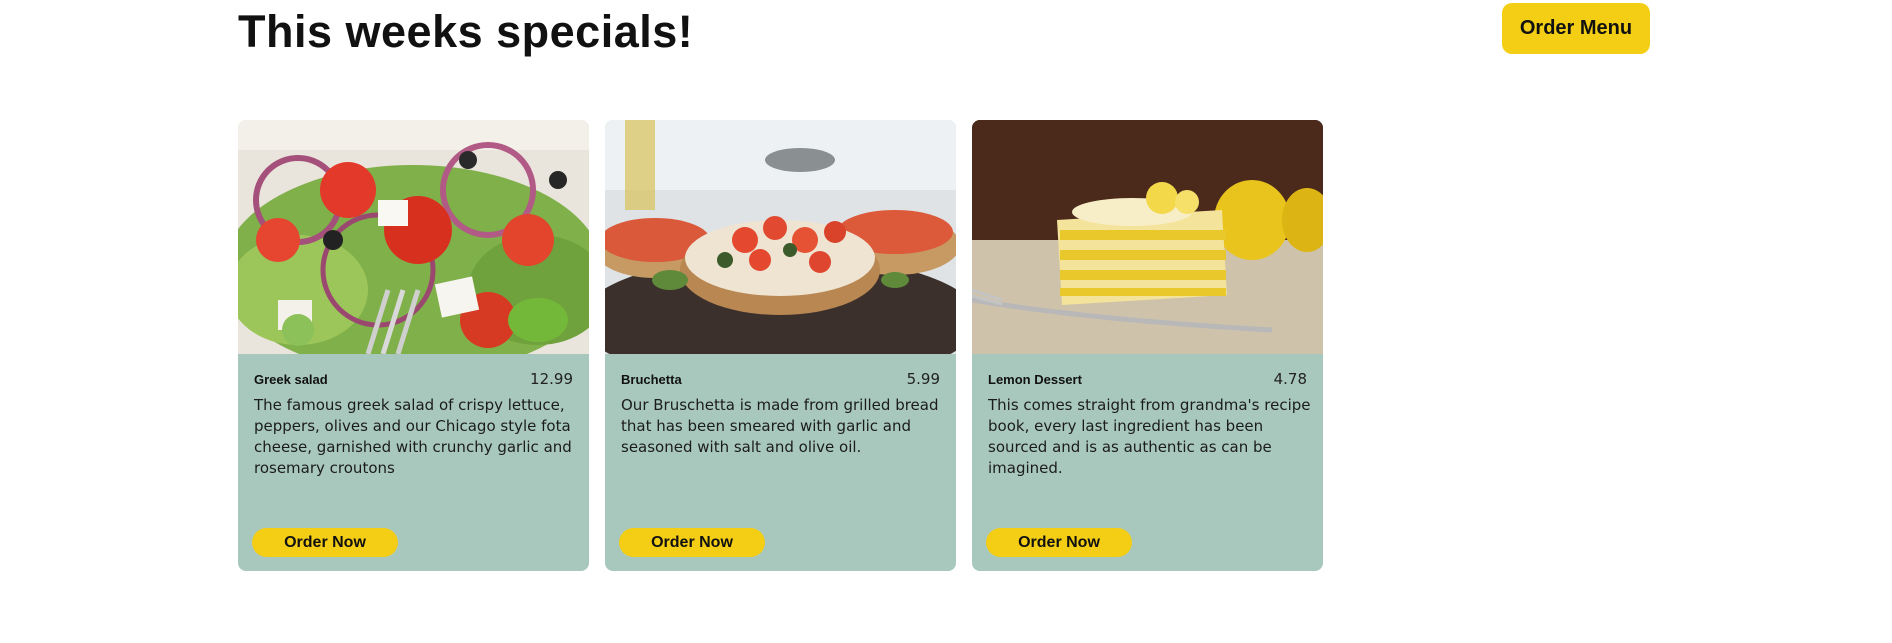 This screenshot has width=1892, height=643. I want to click on order-menu-button: Order Menu, so click(1576, 28).